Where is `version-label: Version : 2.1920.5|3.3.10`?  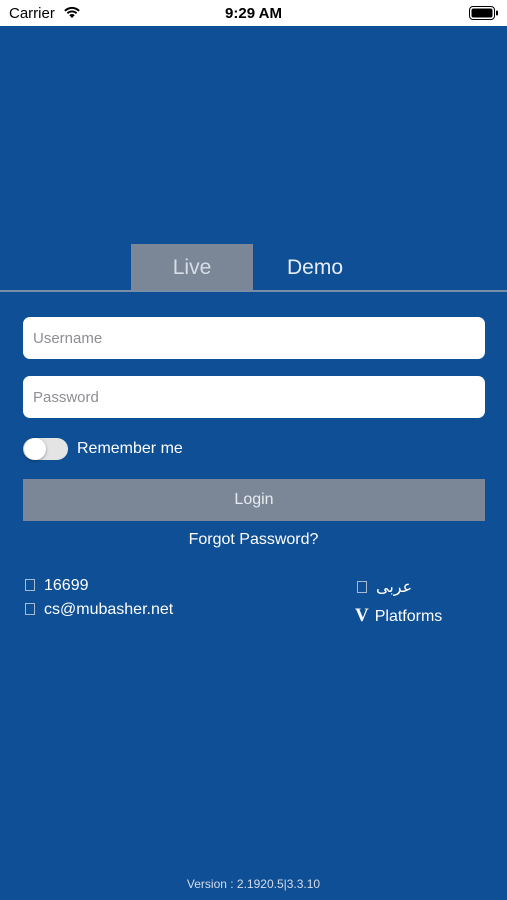
version-label: Version : 2.1920.5|3.3.10 is located at coordinates (253, 884).